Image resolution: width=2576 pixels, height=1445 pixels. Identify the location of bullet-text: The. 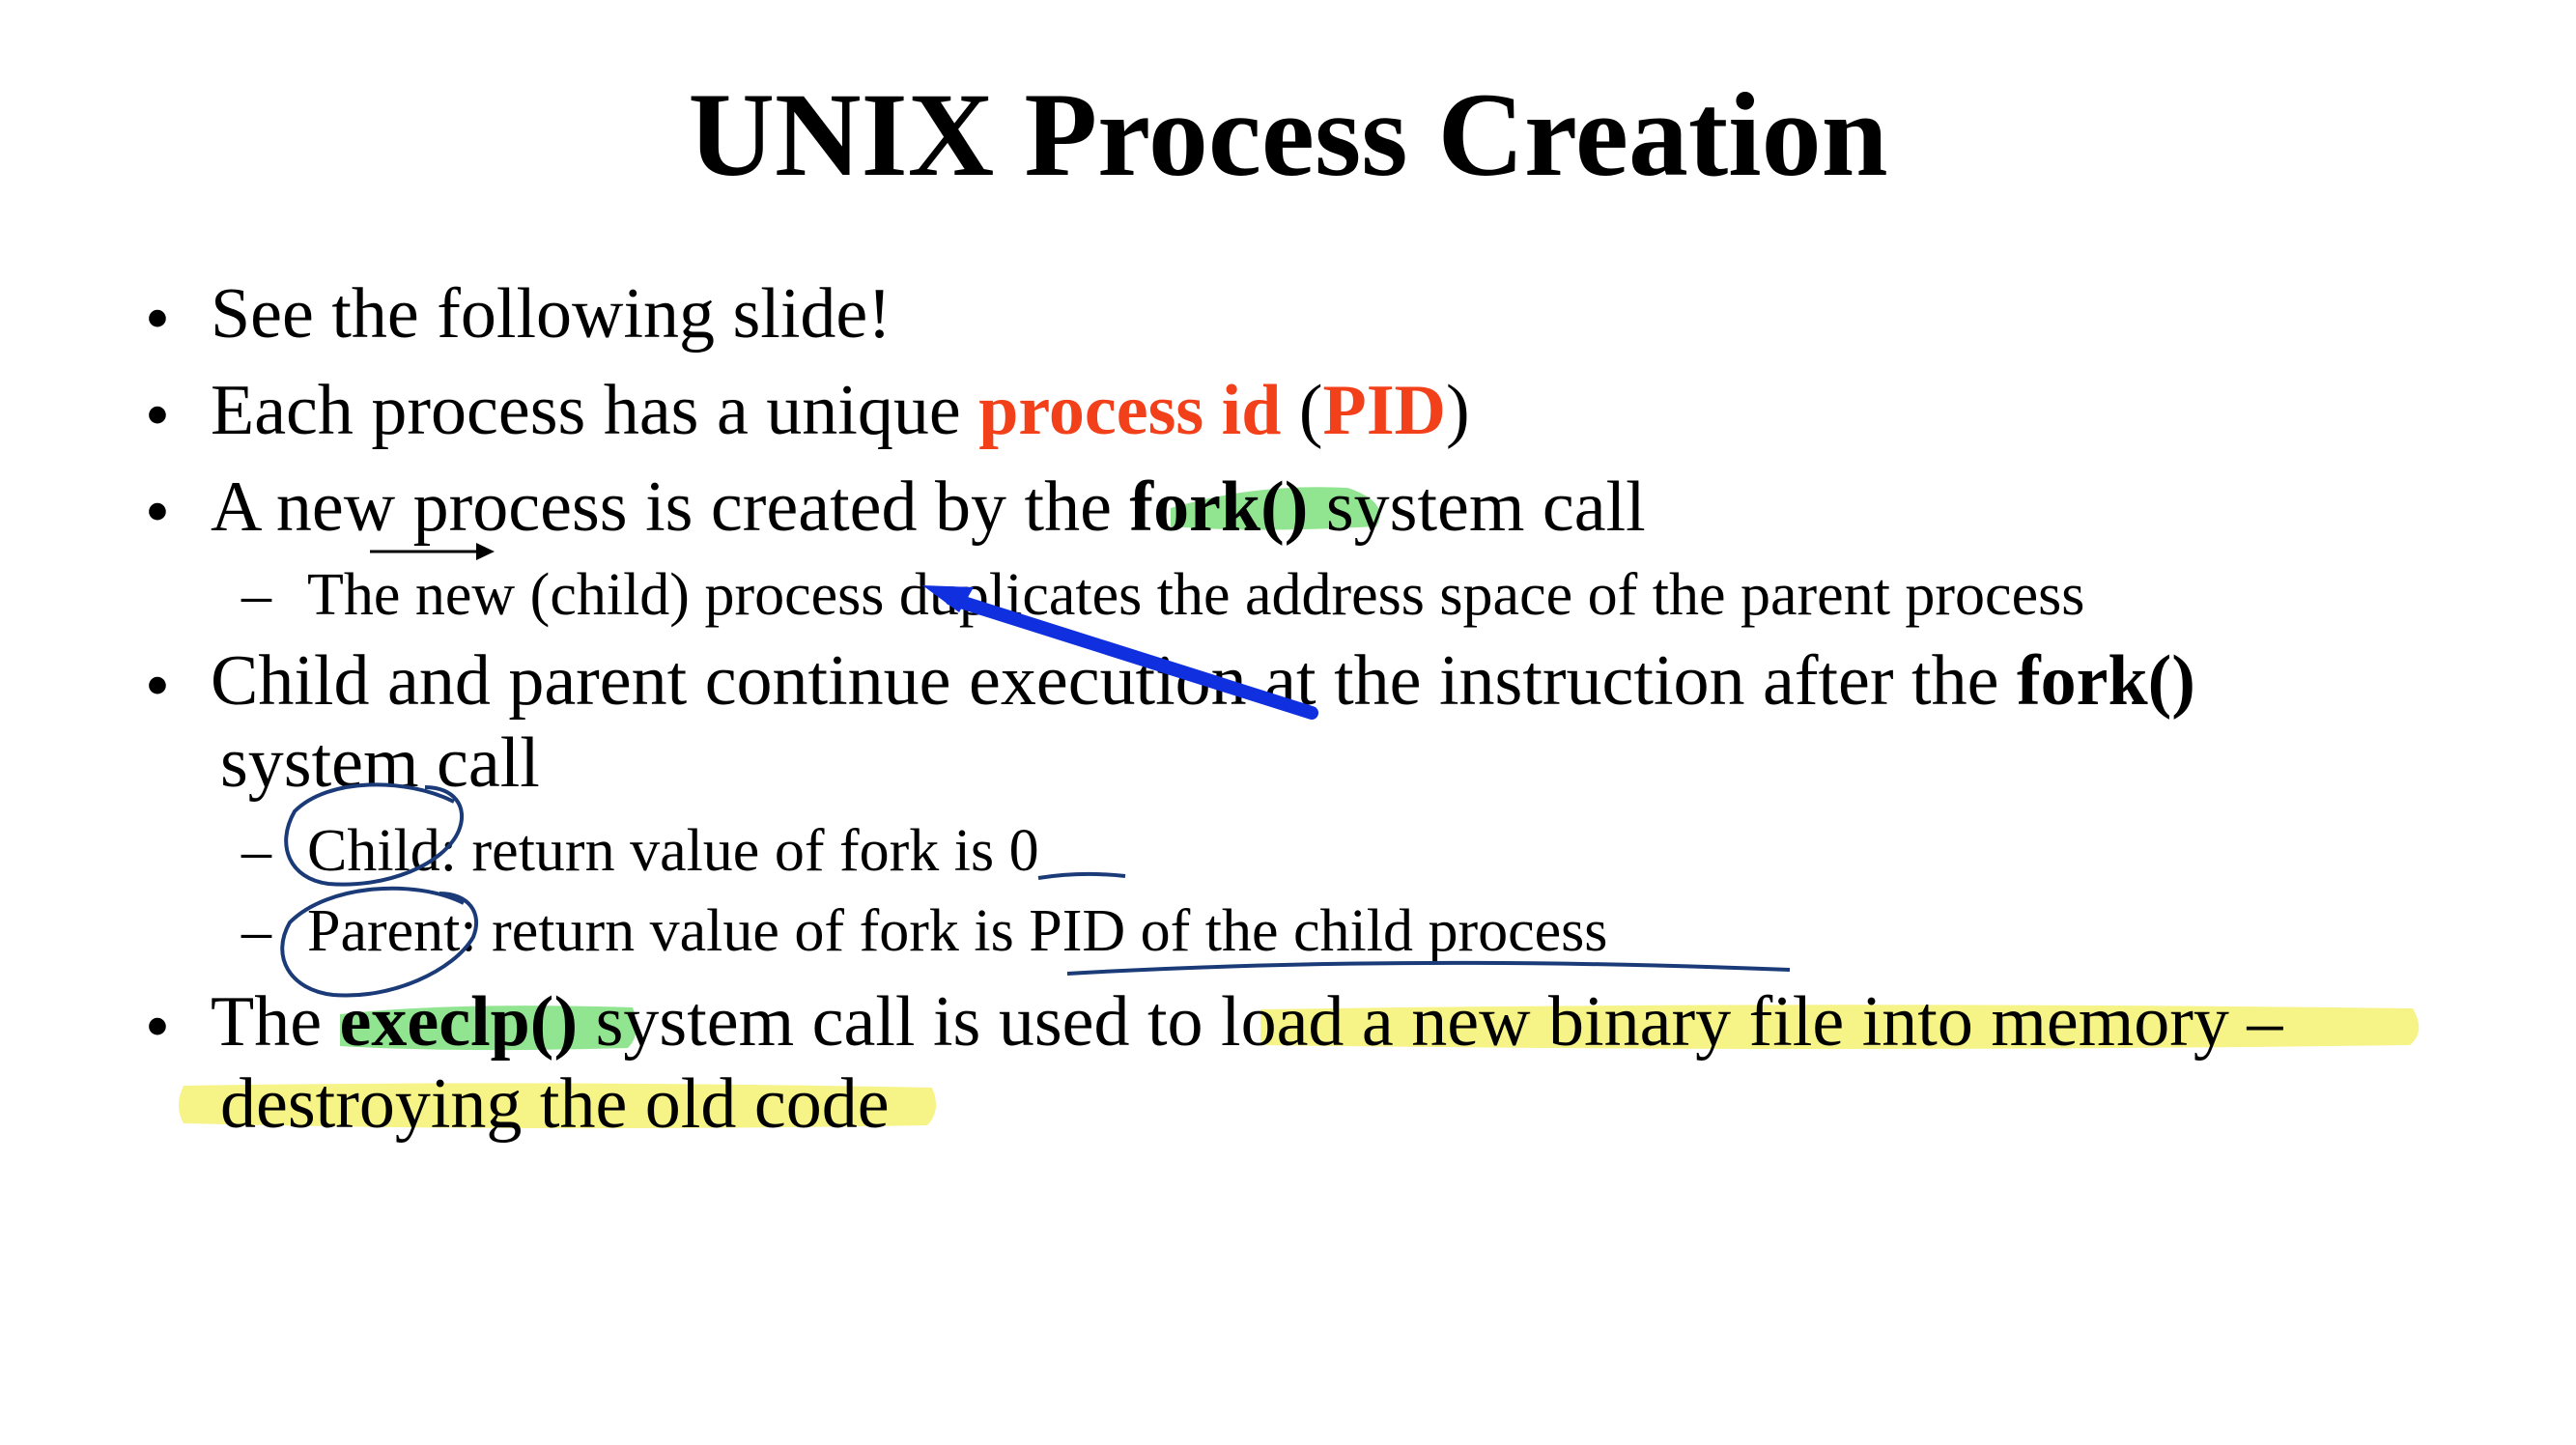
(275, 1022).